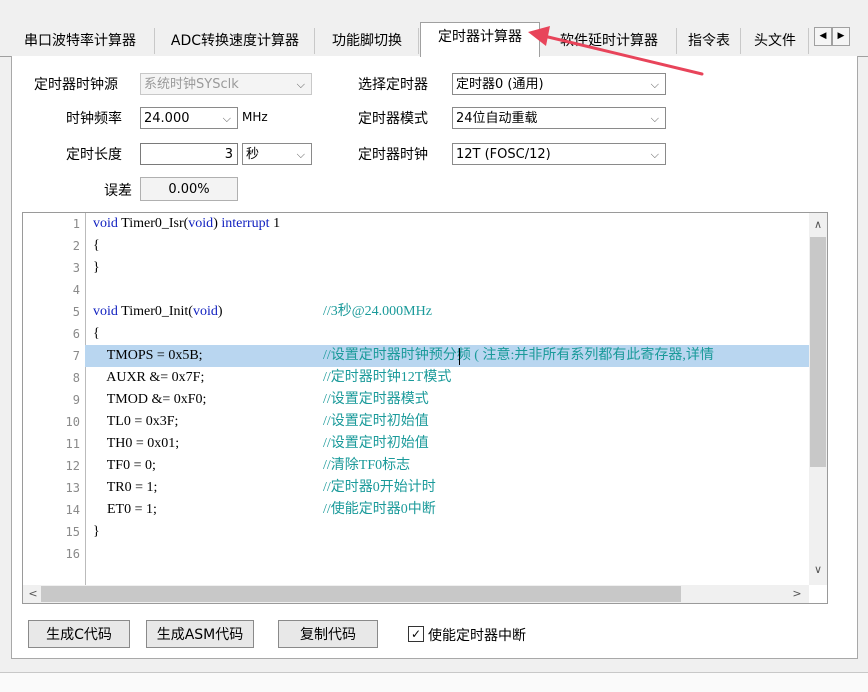 Image resolution: width=868 pixels, height=692 pixels. What do you see at coordinates (361, 594) in the screenshot?
I see `horizontal-scroll-thumb` at bounding box center [361, 594].